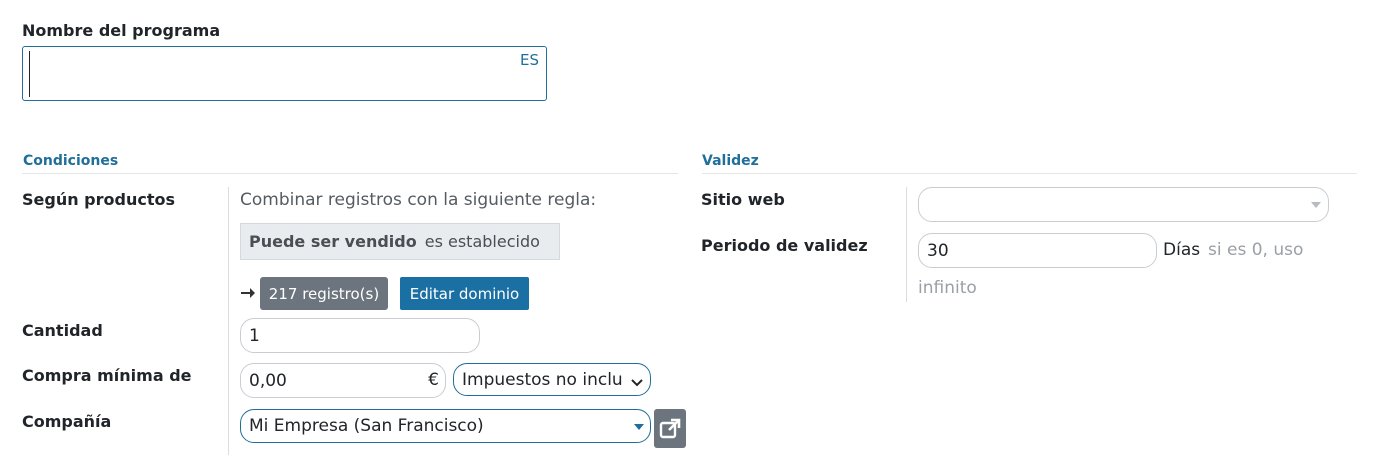 The width and height of the screenshot is (1373, 471). I want to click on external-link-icon, so click(670, 428).